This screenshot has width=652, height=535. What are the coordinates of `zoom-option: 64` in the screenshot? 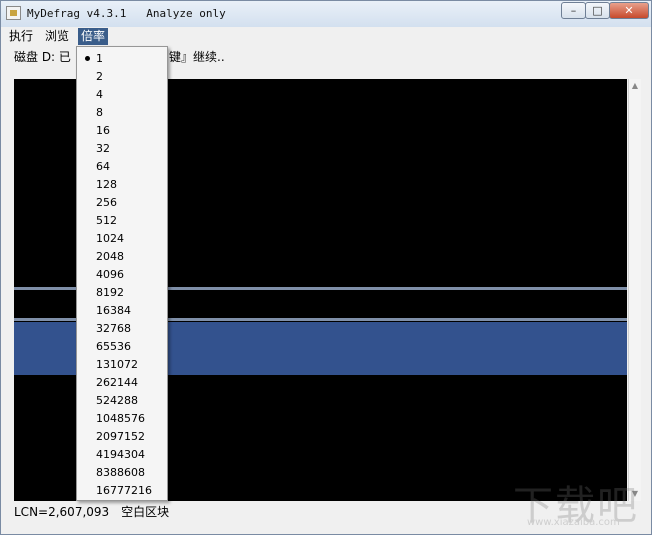 It's located at (122, 167).